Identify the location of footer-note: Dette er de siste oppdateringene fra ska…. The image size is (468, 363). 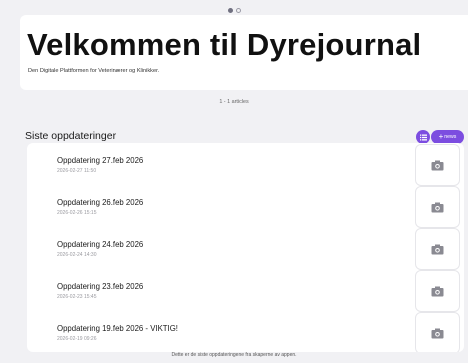
(234, 355).